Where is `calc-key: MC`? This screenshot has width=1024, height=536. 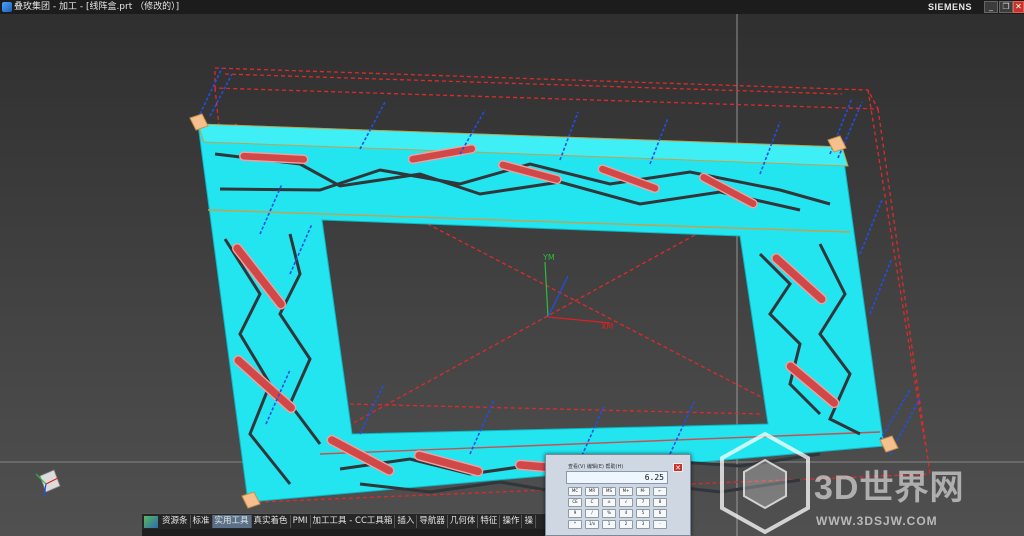 calc-key: MC is located at coordinates (575, 491).